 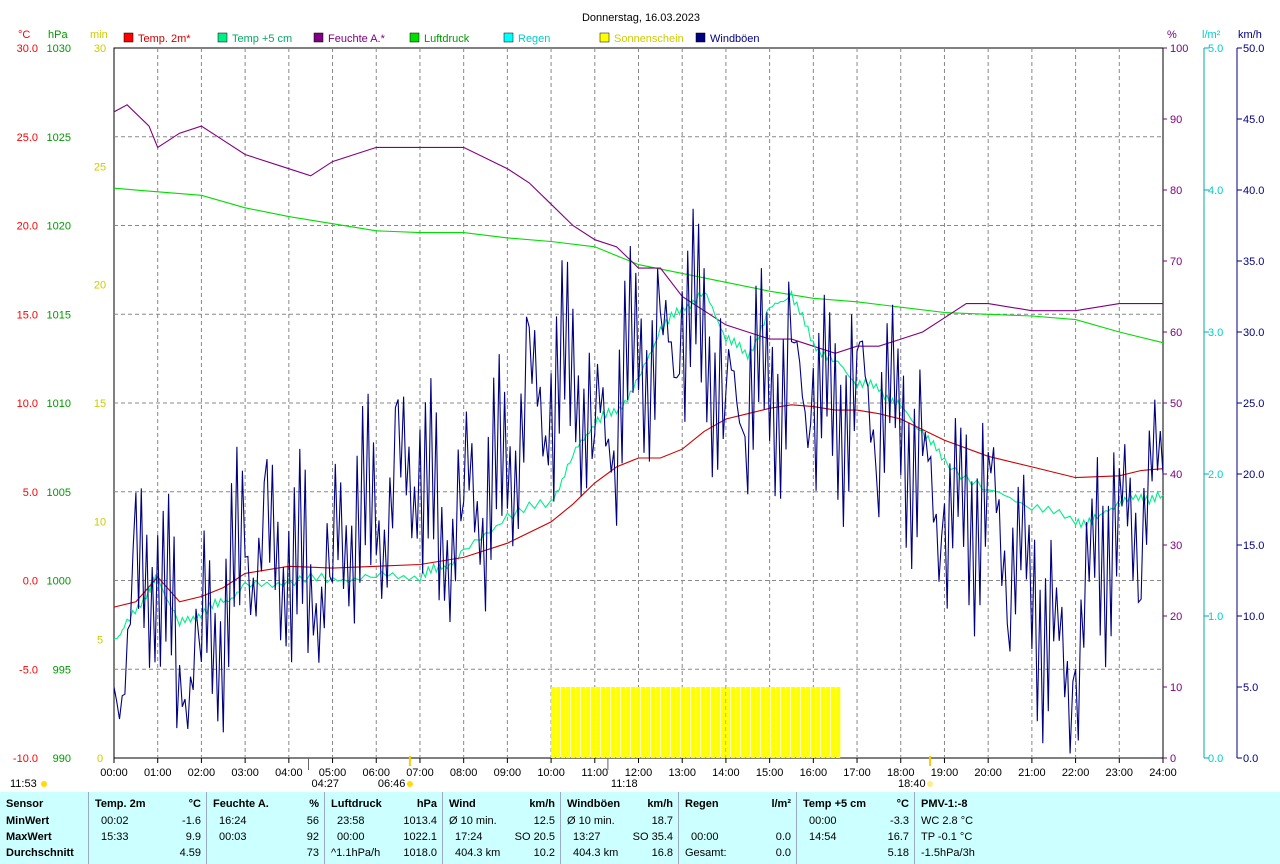 I want to click on rain-tick-label: 0.0, so click(x=1215, y=759).